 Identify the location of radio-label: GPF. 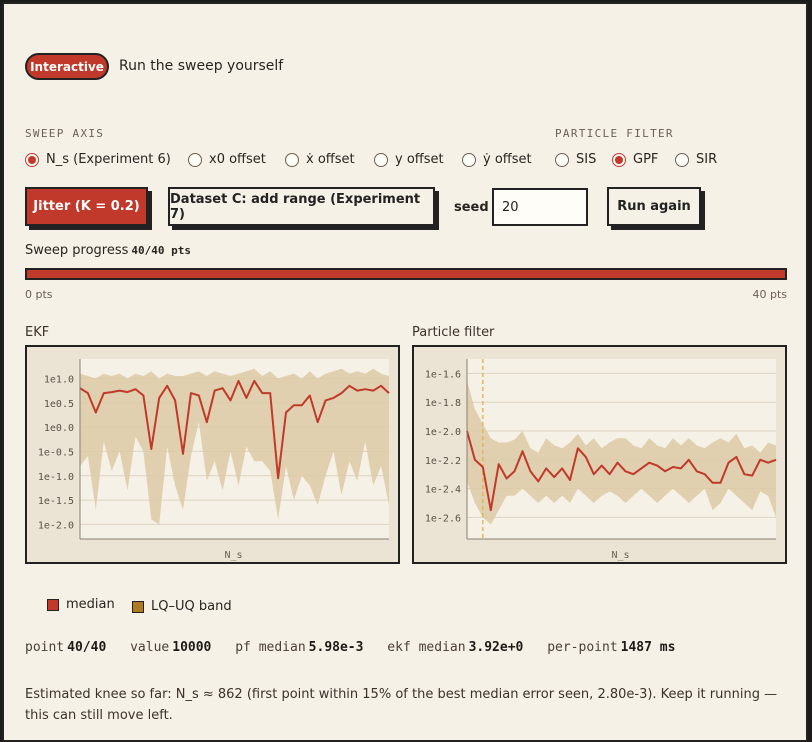
(646, 159).